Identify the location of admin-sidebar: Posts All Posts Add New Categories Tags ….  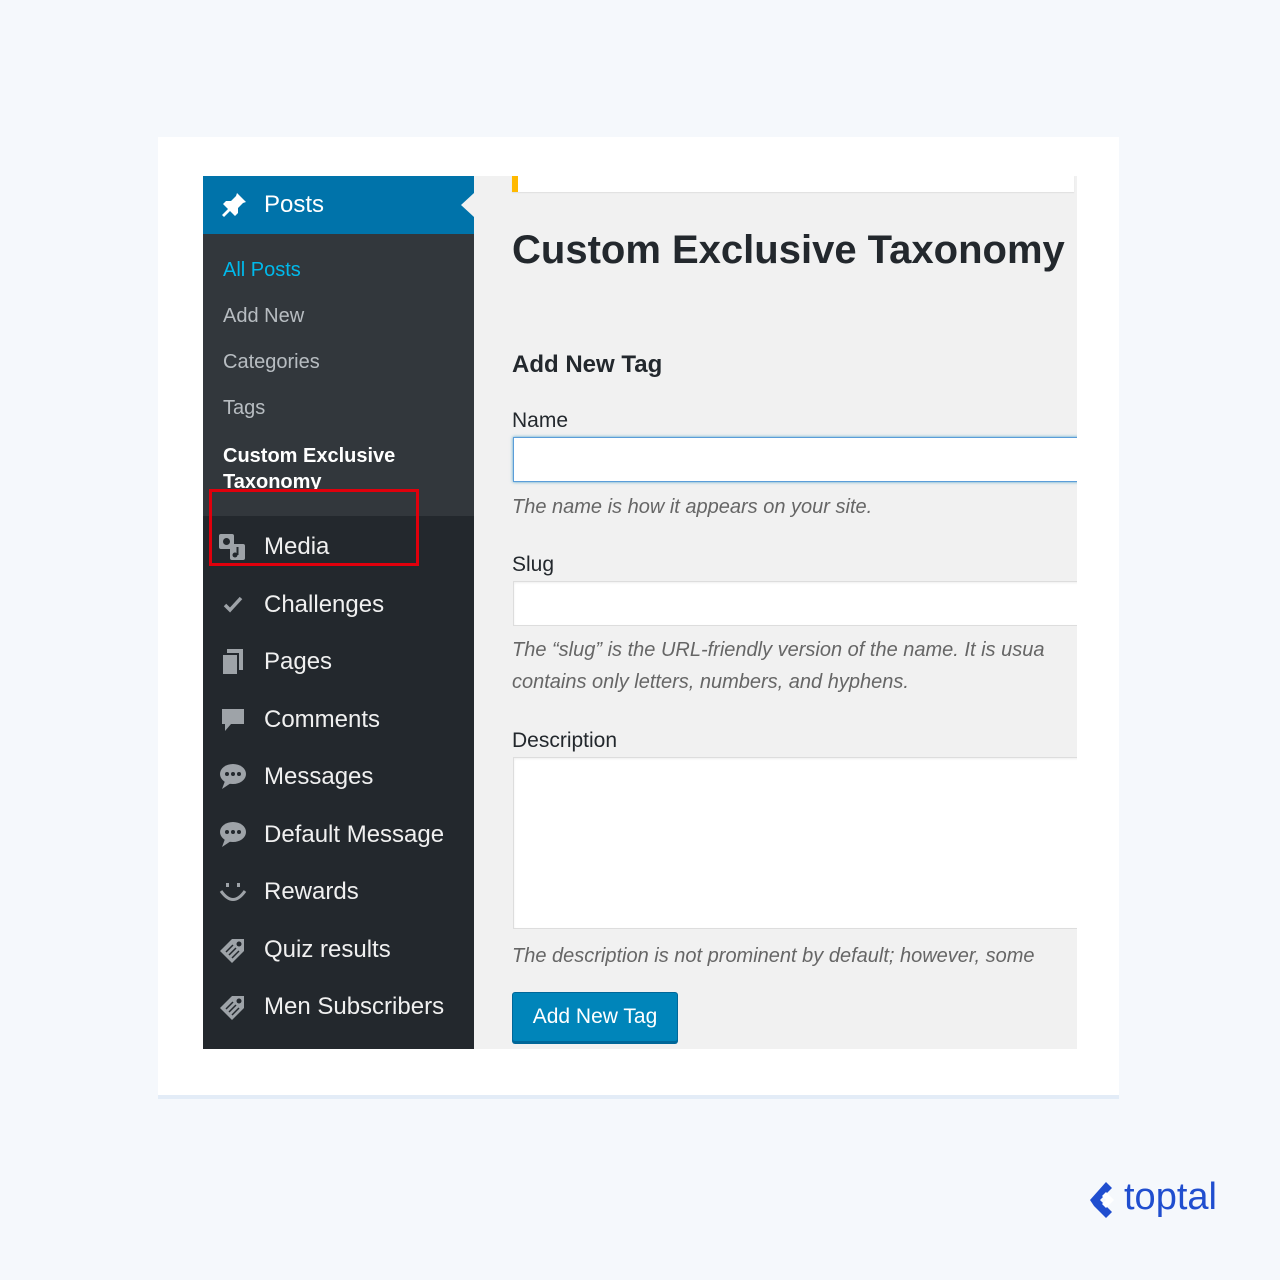
(338, 612).